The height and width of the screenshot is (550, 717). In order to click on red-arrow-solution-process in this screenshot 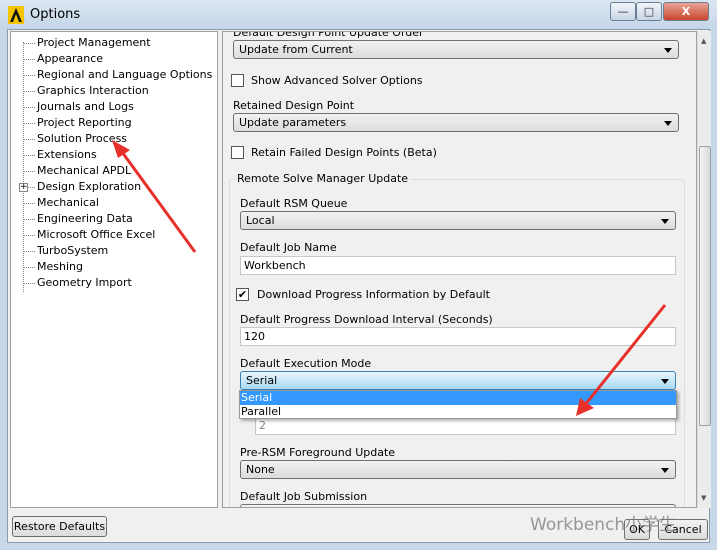, I will do `click(154, 196)`.